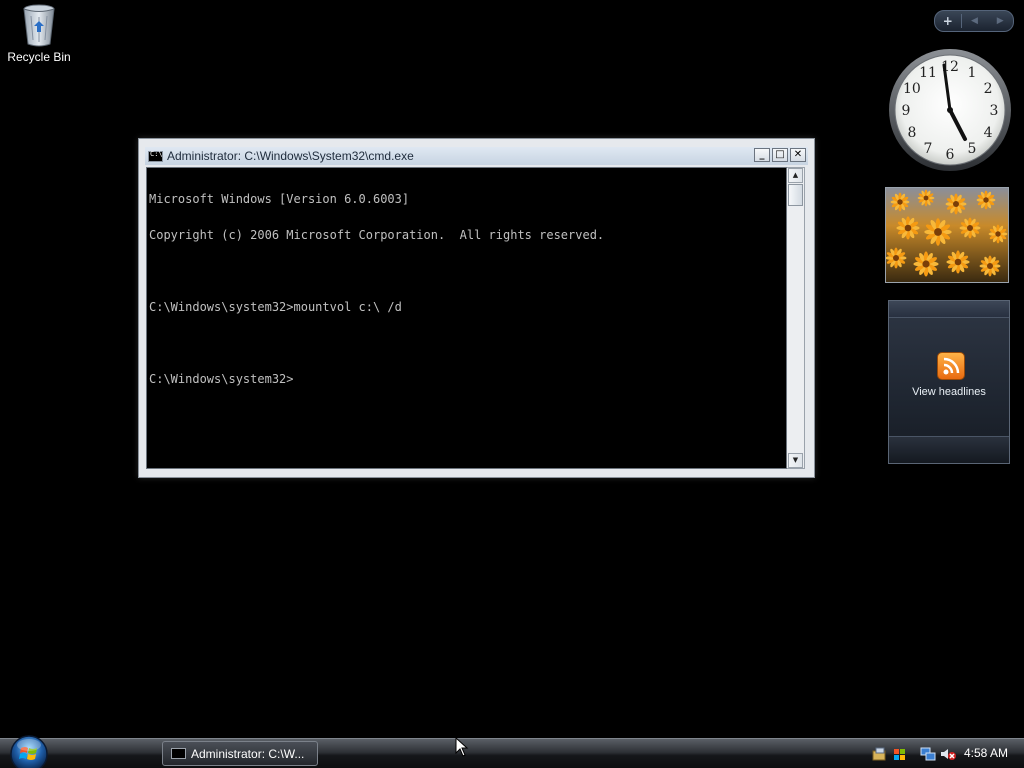  I want to click on clock-number: 4, so click(988, 133).